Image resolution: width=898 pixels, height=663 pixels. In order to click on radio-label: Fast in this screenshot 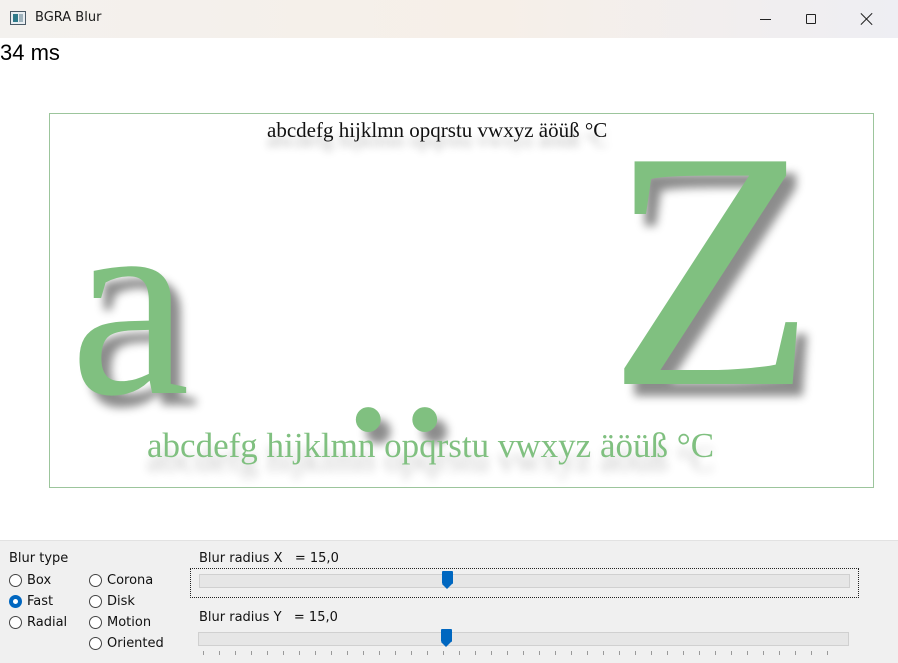, I will do `click(40, 601)`.